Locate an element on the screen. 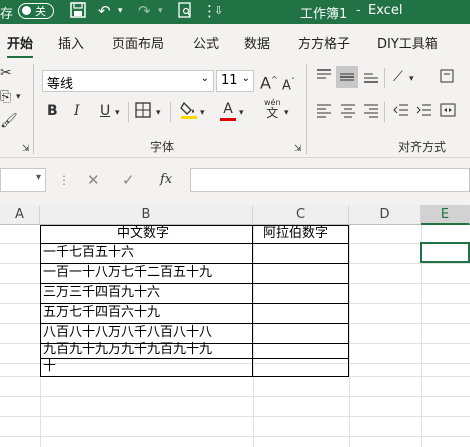  phonetic-guide-button: wén 文 is located at coordinates (272, 109).